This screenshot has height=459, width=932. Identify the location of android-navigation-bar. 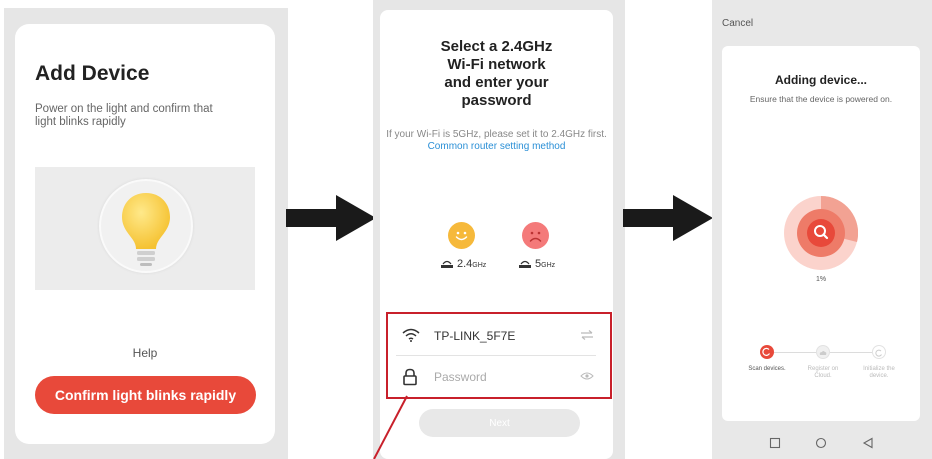
(822, 444).